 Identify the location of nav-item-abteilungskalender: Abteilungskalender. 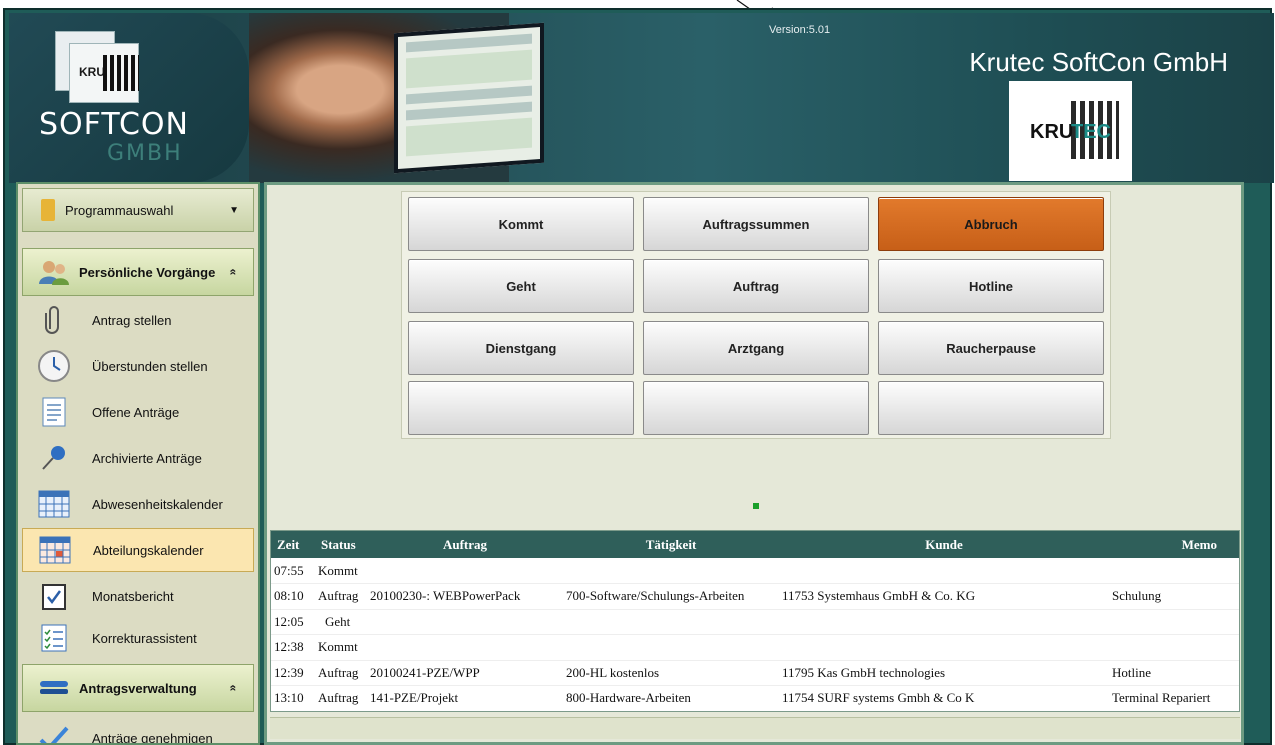
(138, 550).